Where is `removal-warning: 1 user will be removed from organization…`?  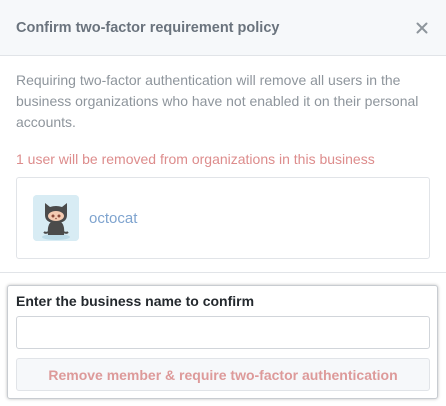 removal-warning: 1 user will be removed from organization… is located at coordinates (195, 159).